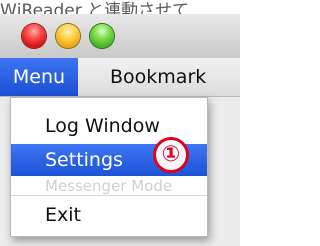  What do you see at coordinates (171, 155) in the screenshot?
I see `step-marker-badge: ①` at bounding box center [171, 155].